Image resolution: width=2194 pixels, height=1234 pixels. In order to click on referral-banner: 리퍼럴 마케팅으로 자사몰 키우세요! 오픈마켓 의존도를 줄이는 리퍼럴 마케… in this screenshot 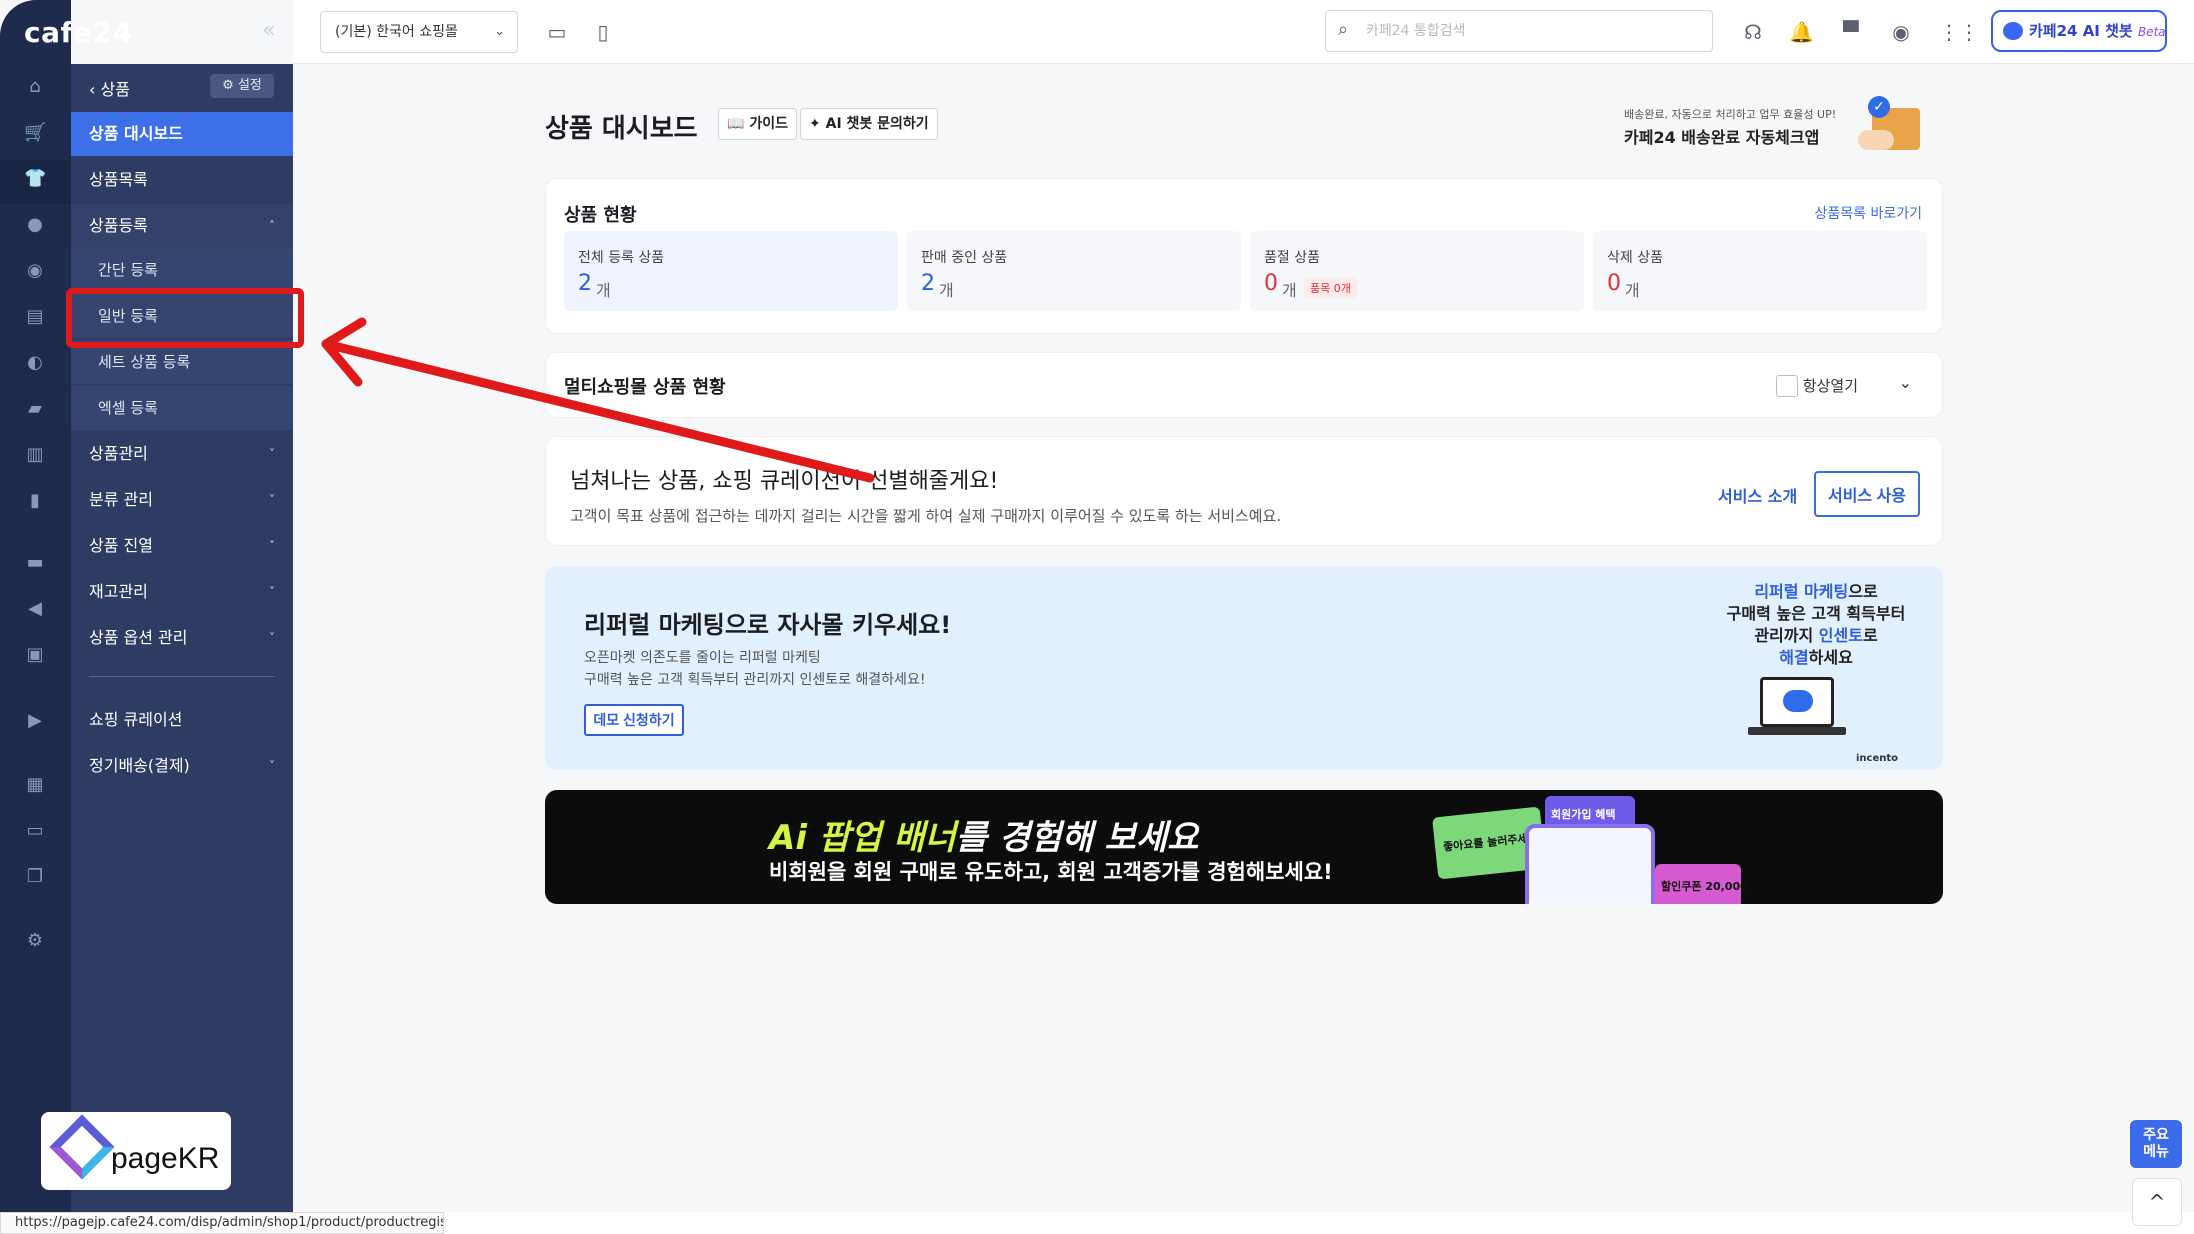, I will do `click(1244, 668)`.